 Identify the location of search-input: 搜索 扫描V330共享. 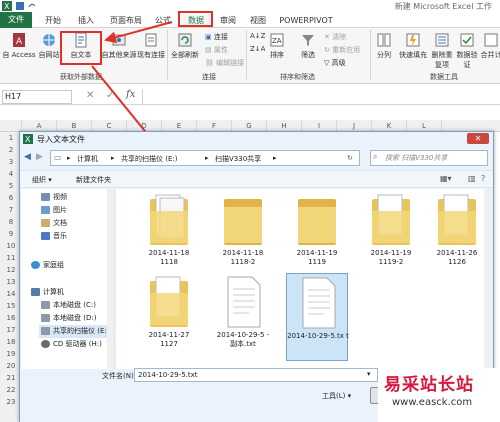
(429, 158).